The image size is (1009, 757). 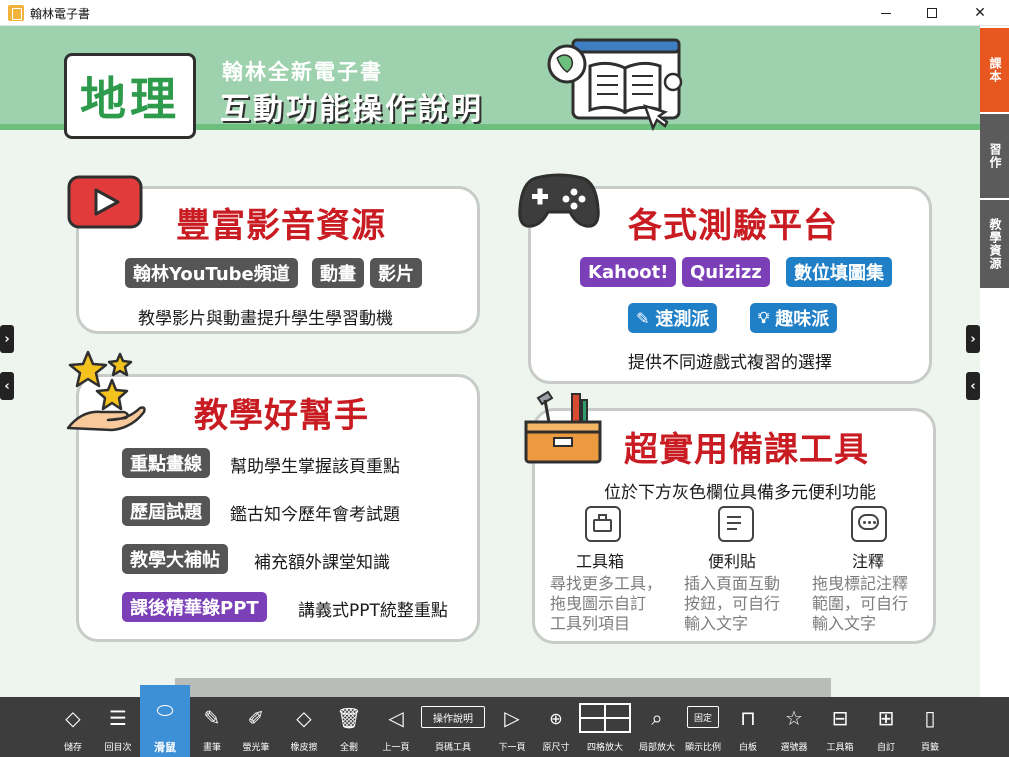 I want to click on toolbar-picker-label: 選號器, so click(x=794, y=748).